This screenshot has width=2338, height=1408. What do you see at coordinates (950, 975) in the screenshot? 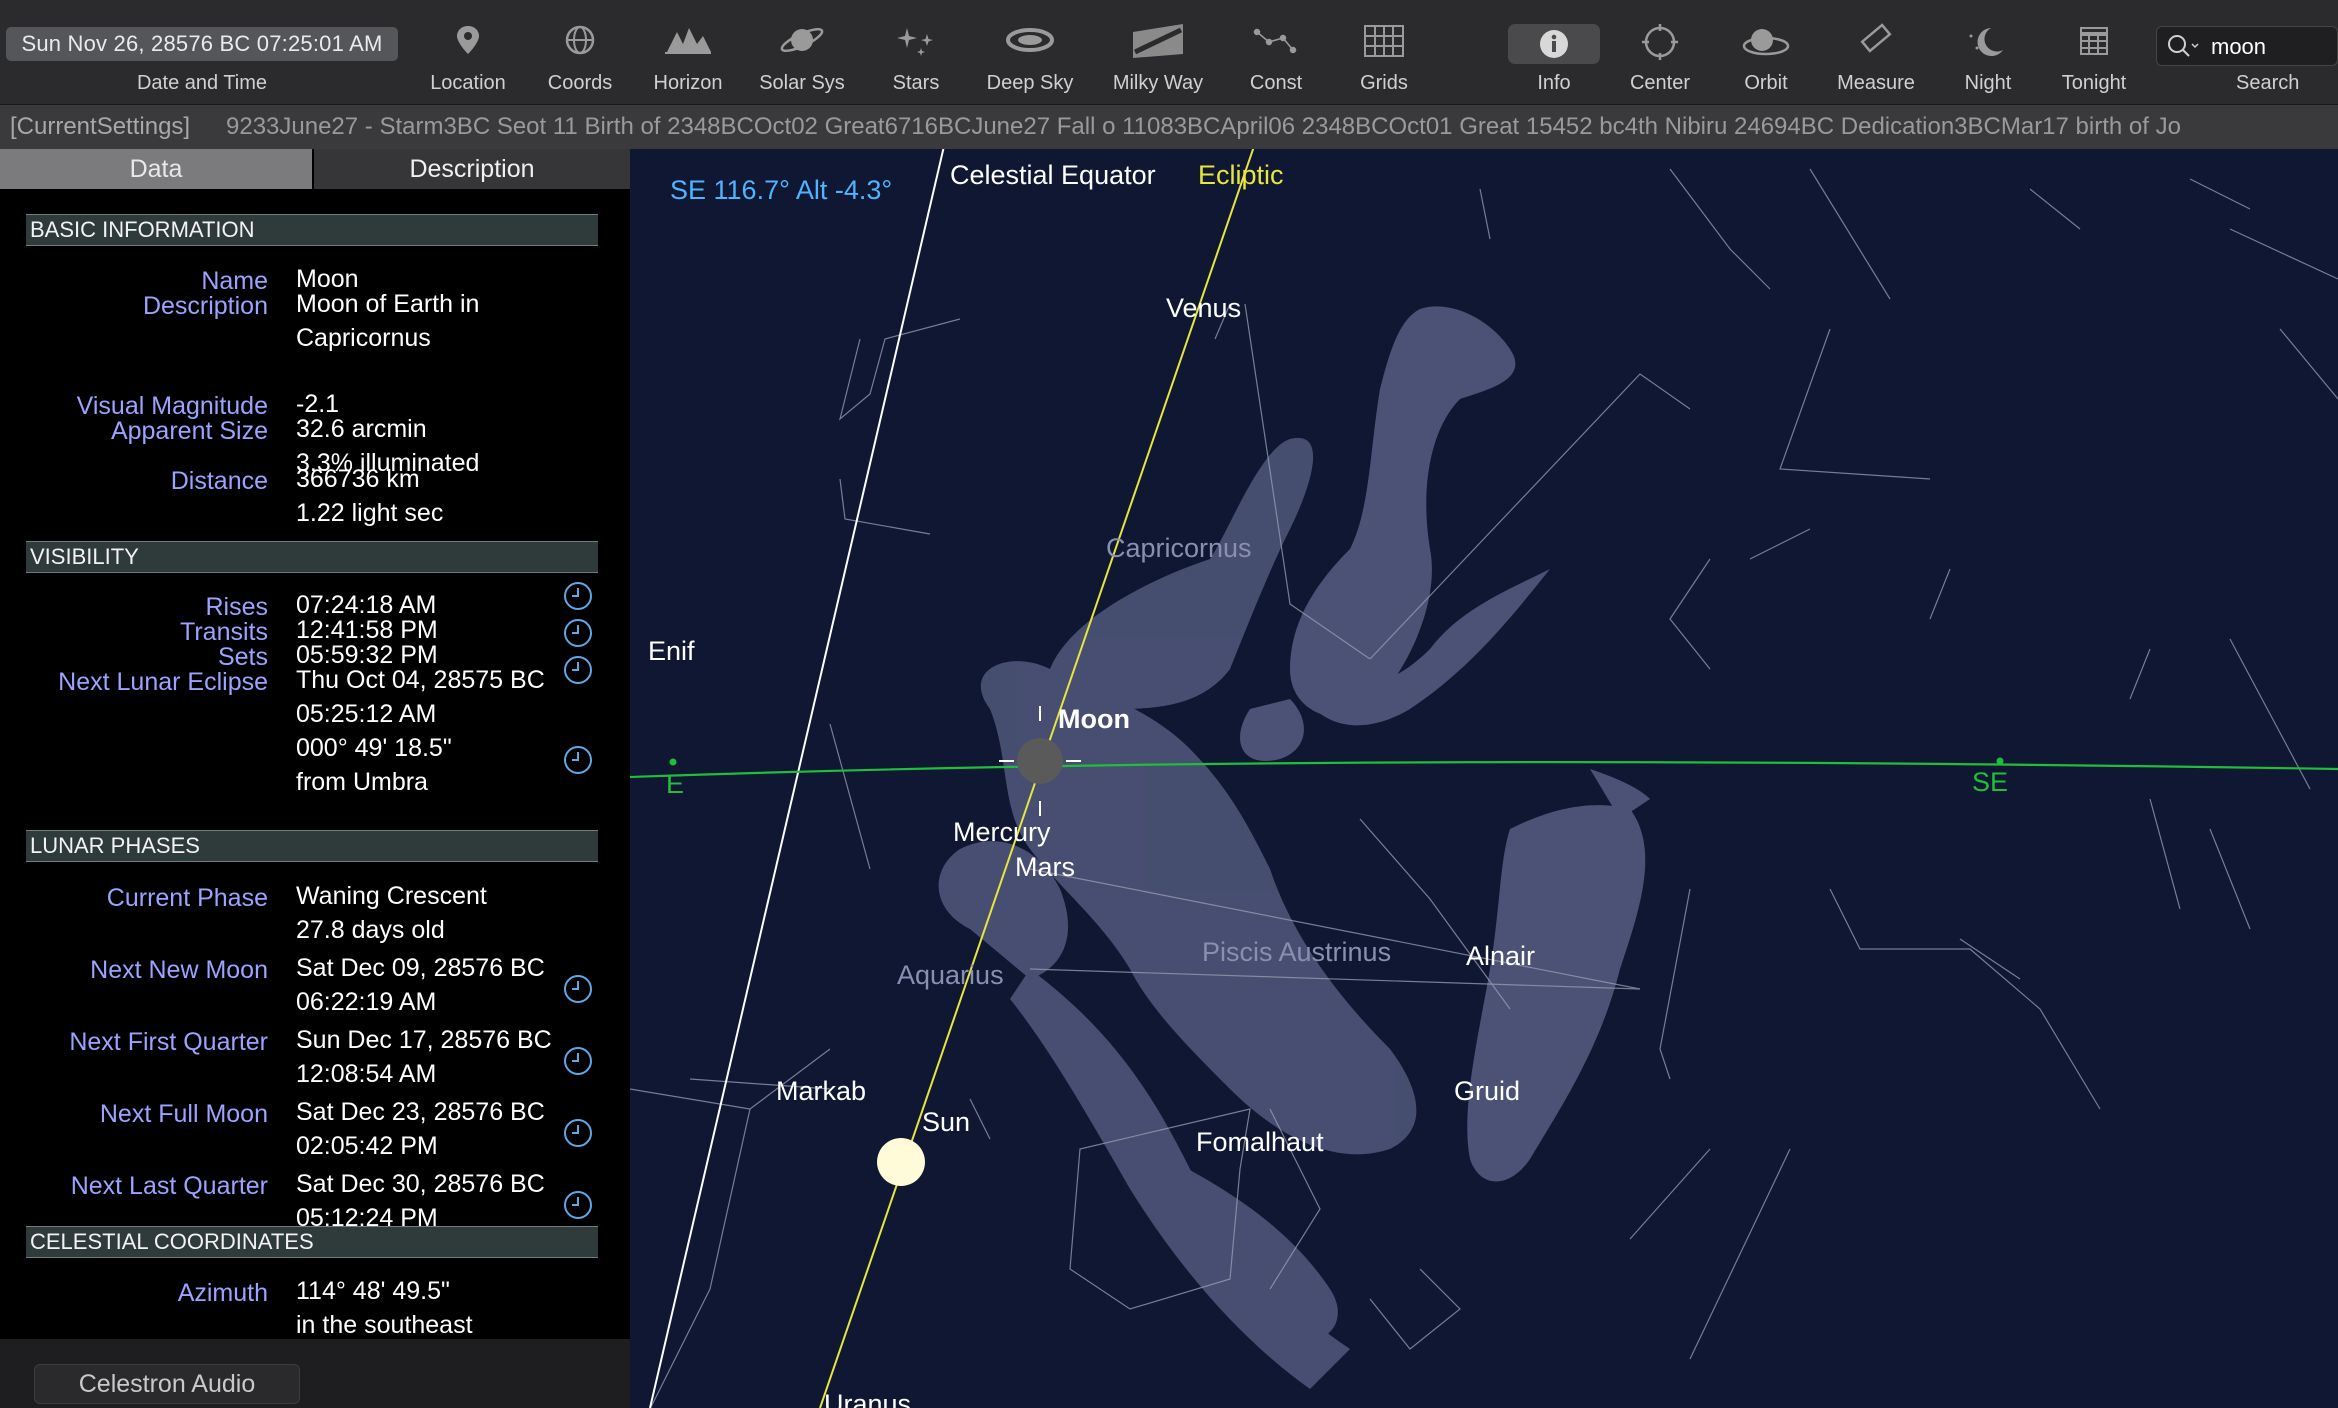
I see `aquarius-label: Aquarius` at bounding box center [950, 975].